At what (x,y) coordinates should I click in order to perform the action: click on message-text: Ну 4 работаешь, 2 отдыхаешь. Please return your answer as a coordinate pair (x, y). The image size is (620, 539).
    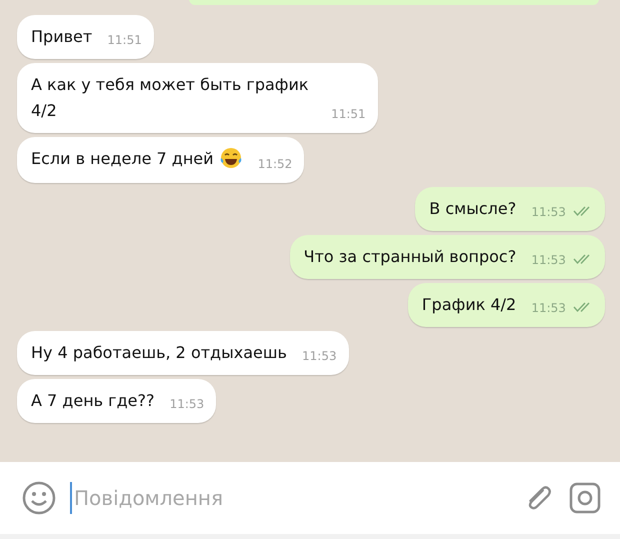
    Looking at the image, I should click on (159, 353).